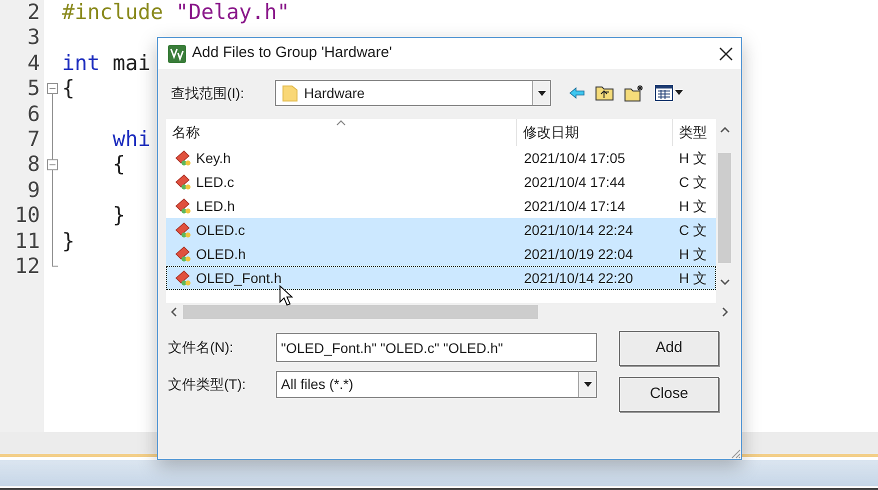 The image size is (878, 490). Describe the element at coordinates (215, 206) in the screenshot. I see `file-name: LED.h` at that location.